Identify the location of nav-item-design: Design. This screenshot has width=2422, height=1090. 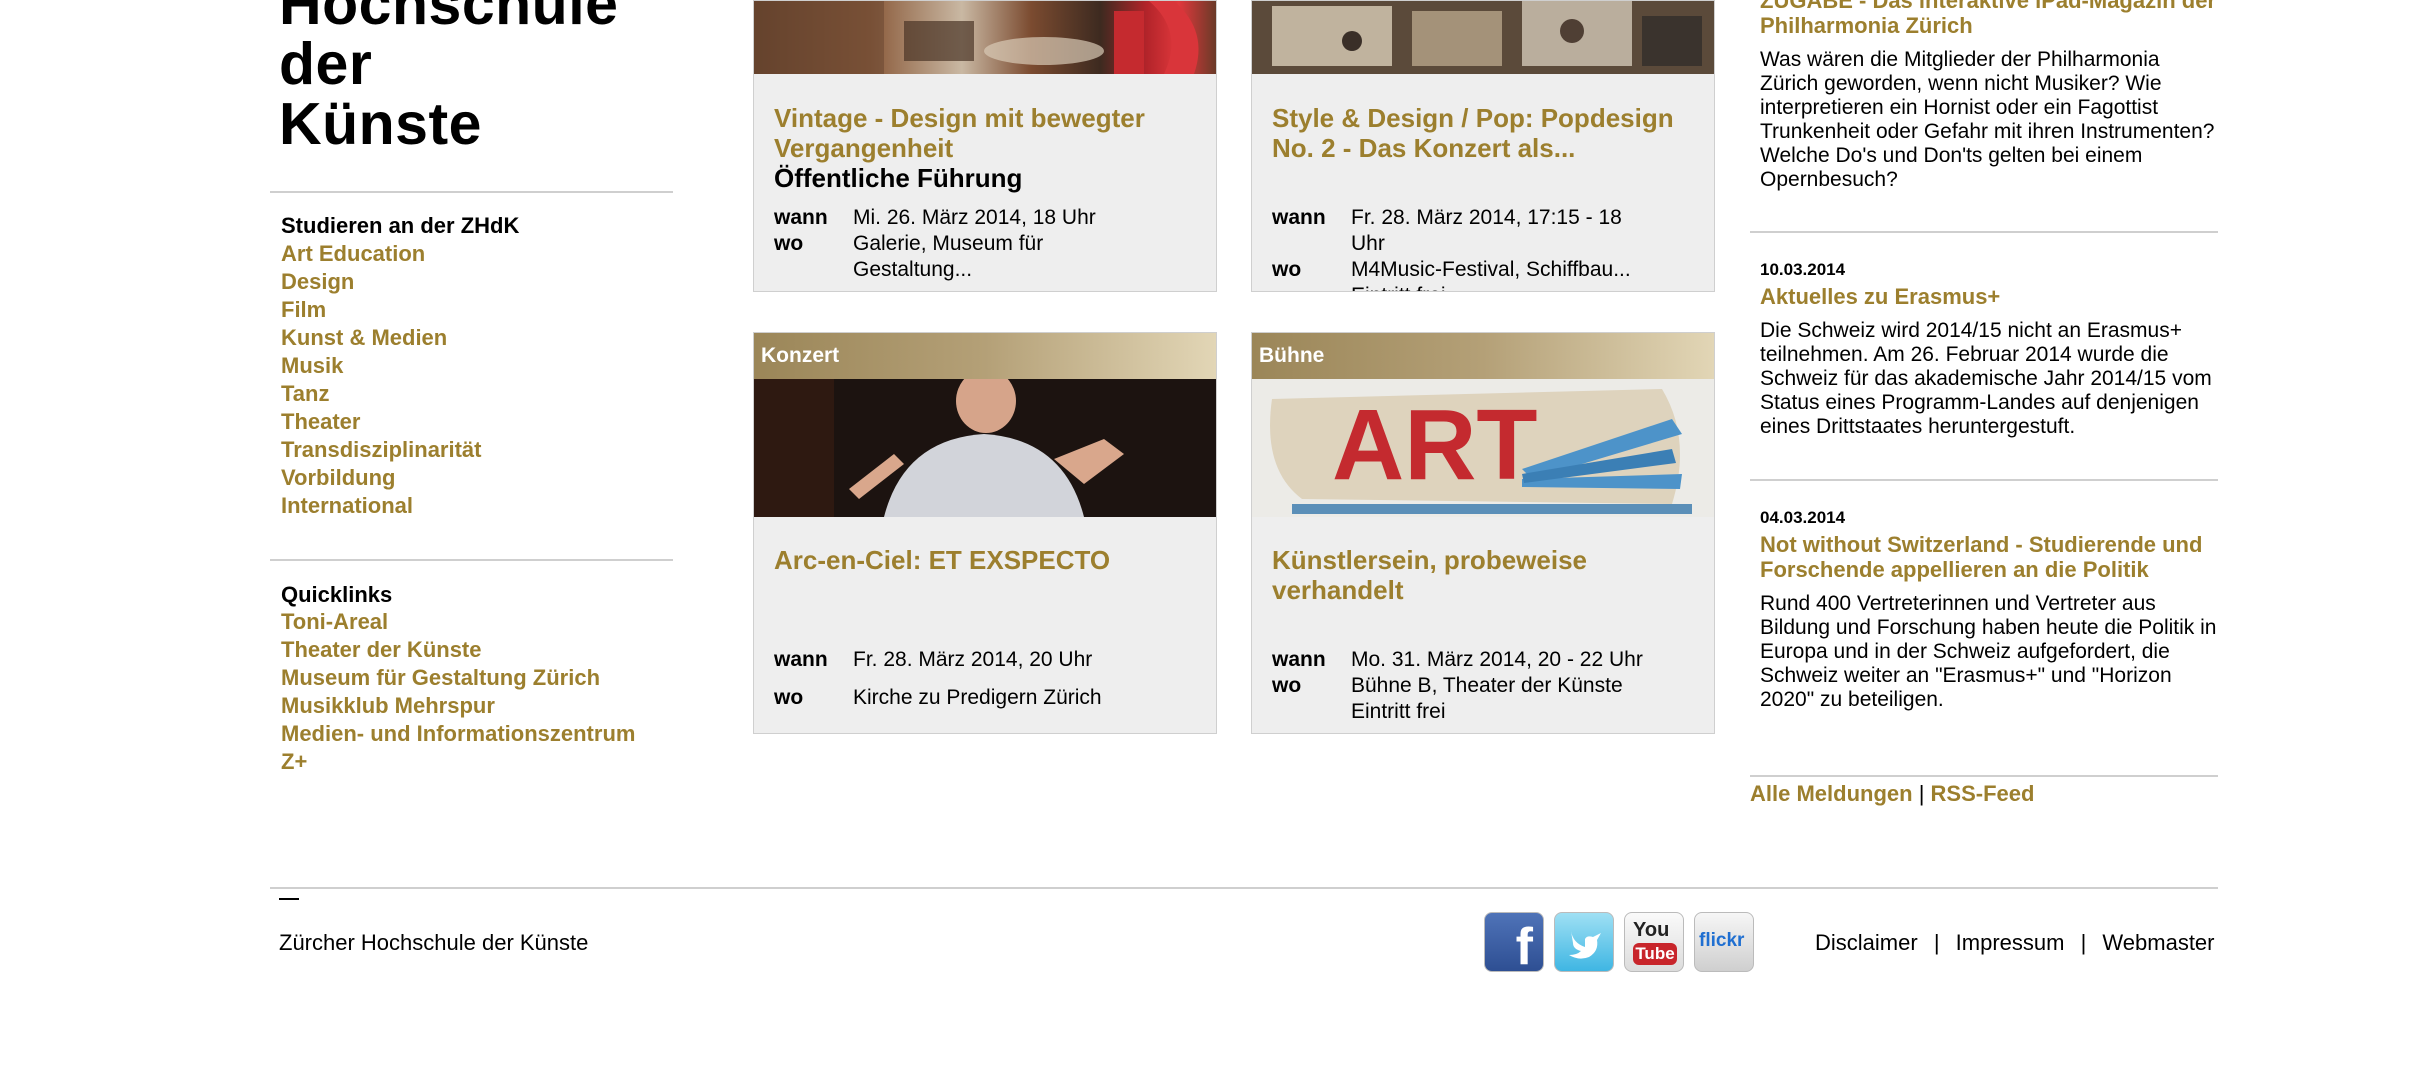
(381, 282).